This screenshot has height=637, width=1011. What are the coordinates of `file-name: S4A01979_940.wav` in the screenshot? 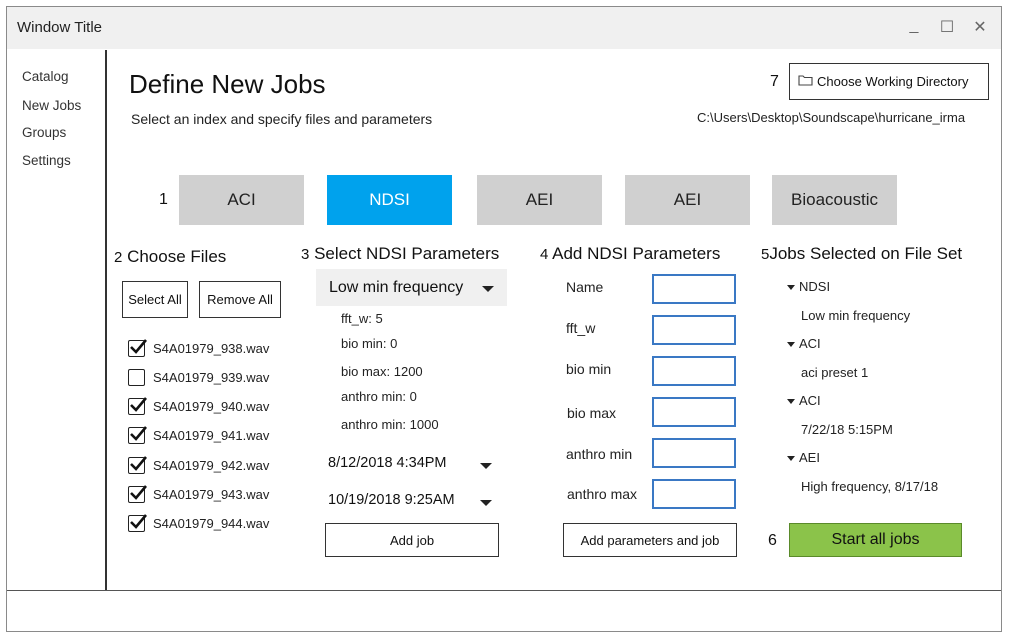 It's located at (211, 406).